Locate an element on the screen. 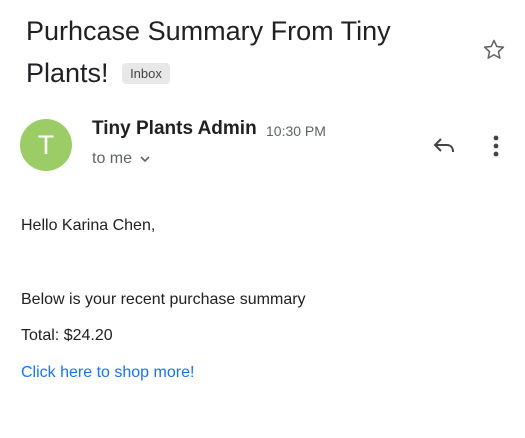  star-icon is located at coordinates (494, 49).